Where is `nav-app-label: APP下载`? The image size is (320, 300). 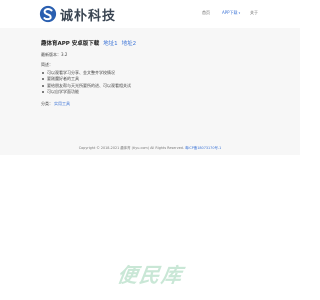 nav-app-label: APP下载 is located at coordinates (230, 12).